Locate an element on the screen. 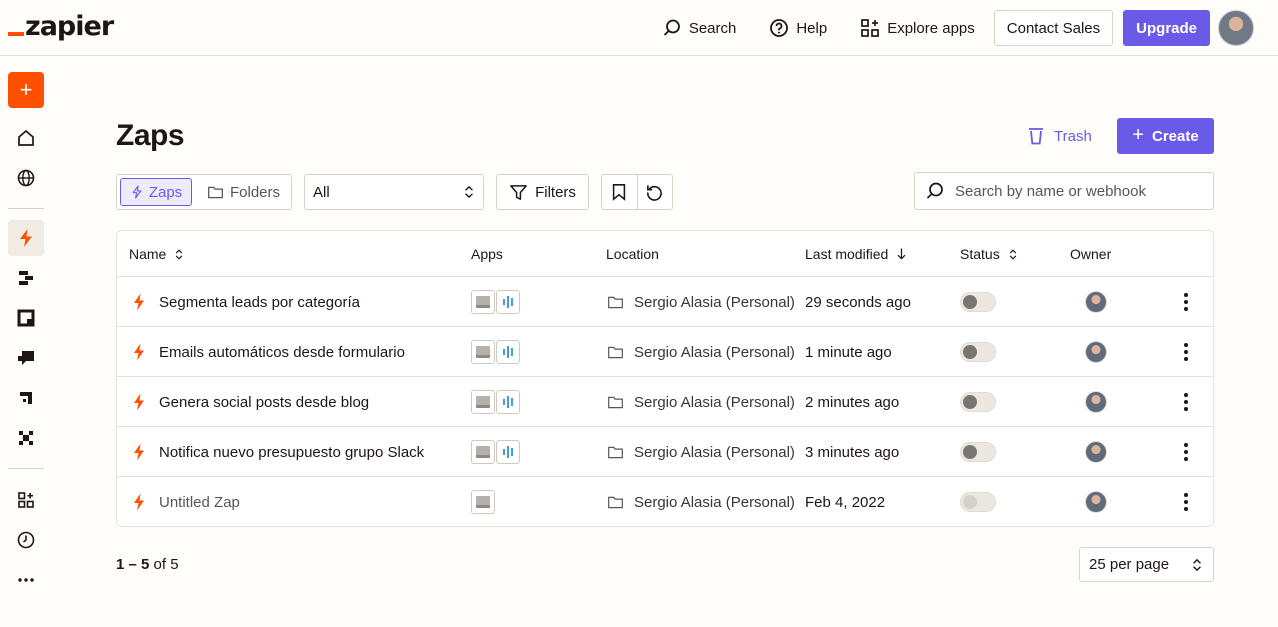  column-apps: Apps is located at coordinates (487, 254).